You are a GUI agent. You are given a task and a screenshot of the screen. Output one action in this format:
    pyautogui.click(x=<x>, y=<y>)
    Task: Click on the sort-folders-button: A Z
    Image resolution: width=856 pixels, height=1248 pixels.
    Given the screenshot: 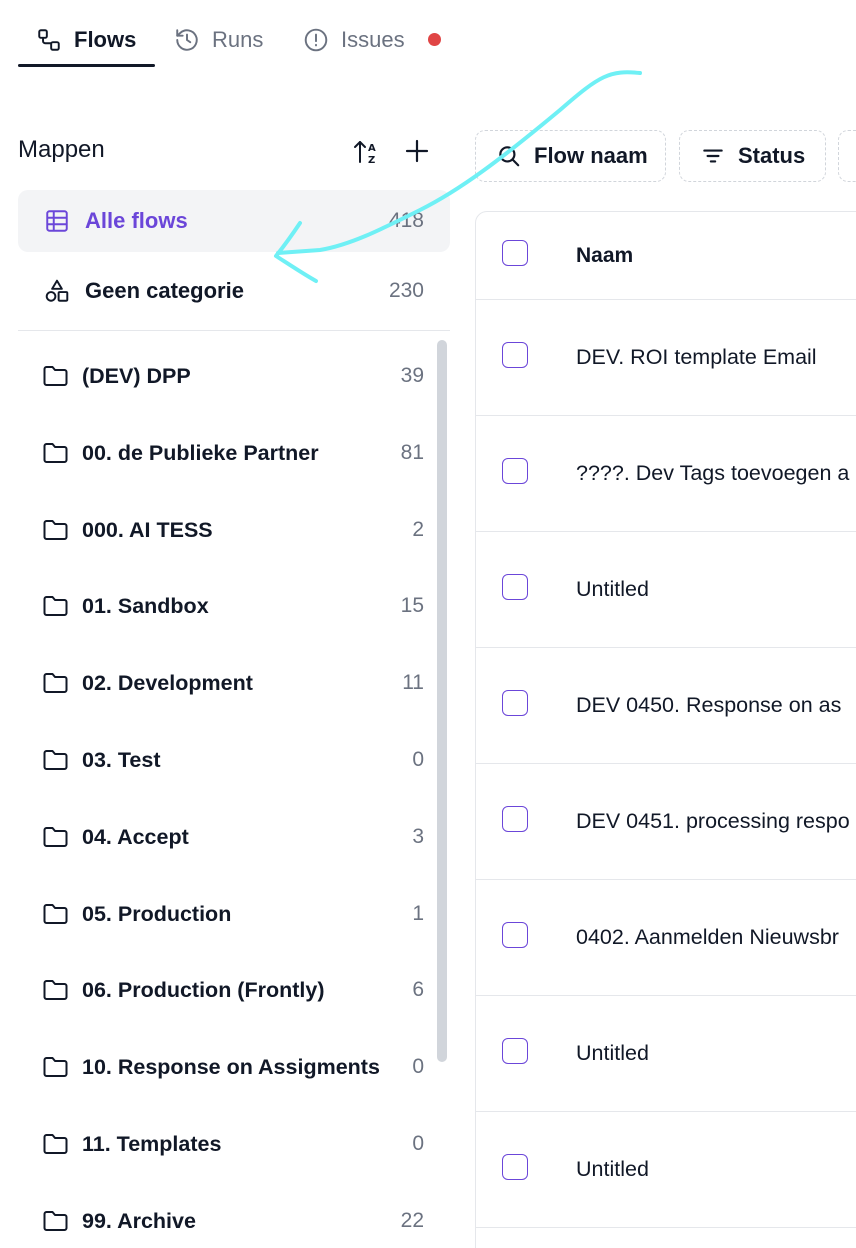 What is the action you would take?
    pyautogui.click(x=367, y=152)
    